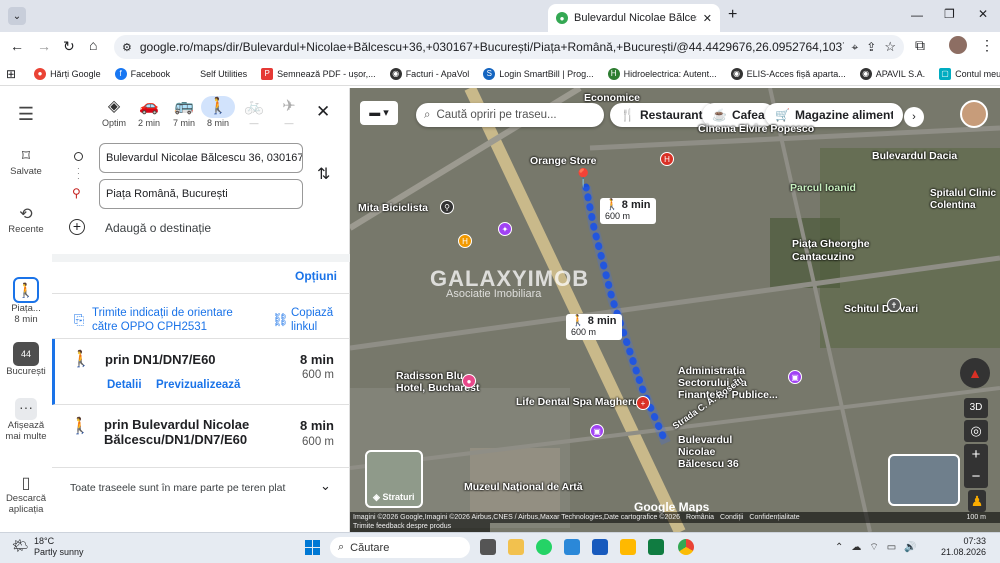 Image resolution: width=1000 pixels, height=563 pixels. What do you see at coordinates (127, 47) in the screenshot?
I see `site-settings-icon: ⚙` at bounding box center [127, 47].